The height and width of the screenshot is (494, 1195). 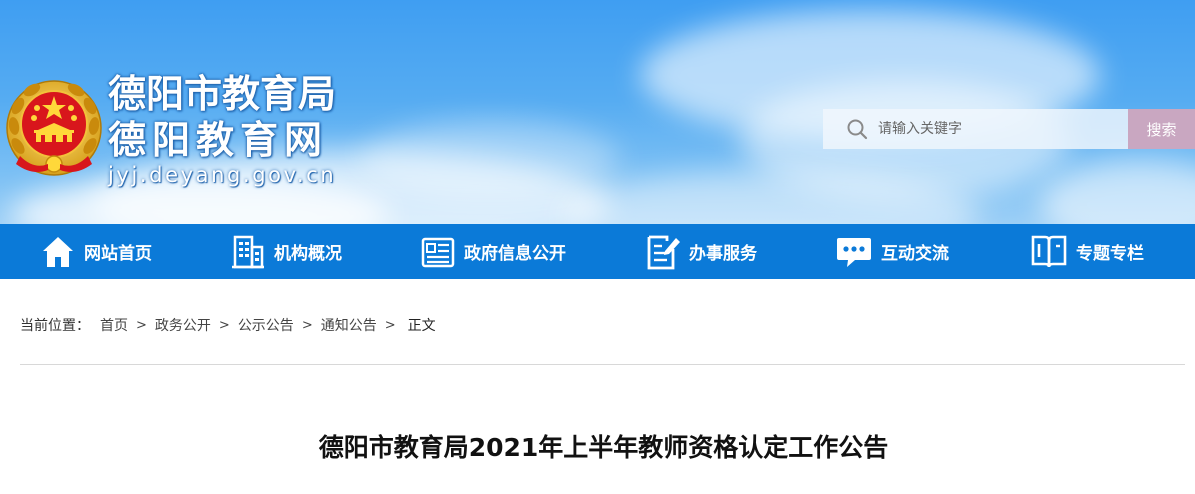 I want to click on breadcrumb: 当前位置： 首页 > 政务公开 > 公示公告 > 通知公告 > 正文, so click(x=228, y=325).